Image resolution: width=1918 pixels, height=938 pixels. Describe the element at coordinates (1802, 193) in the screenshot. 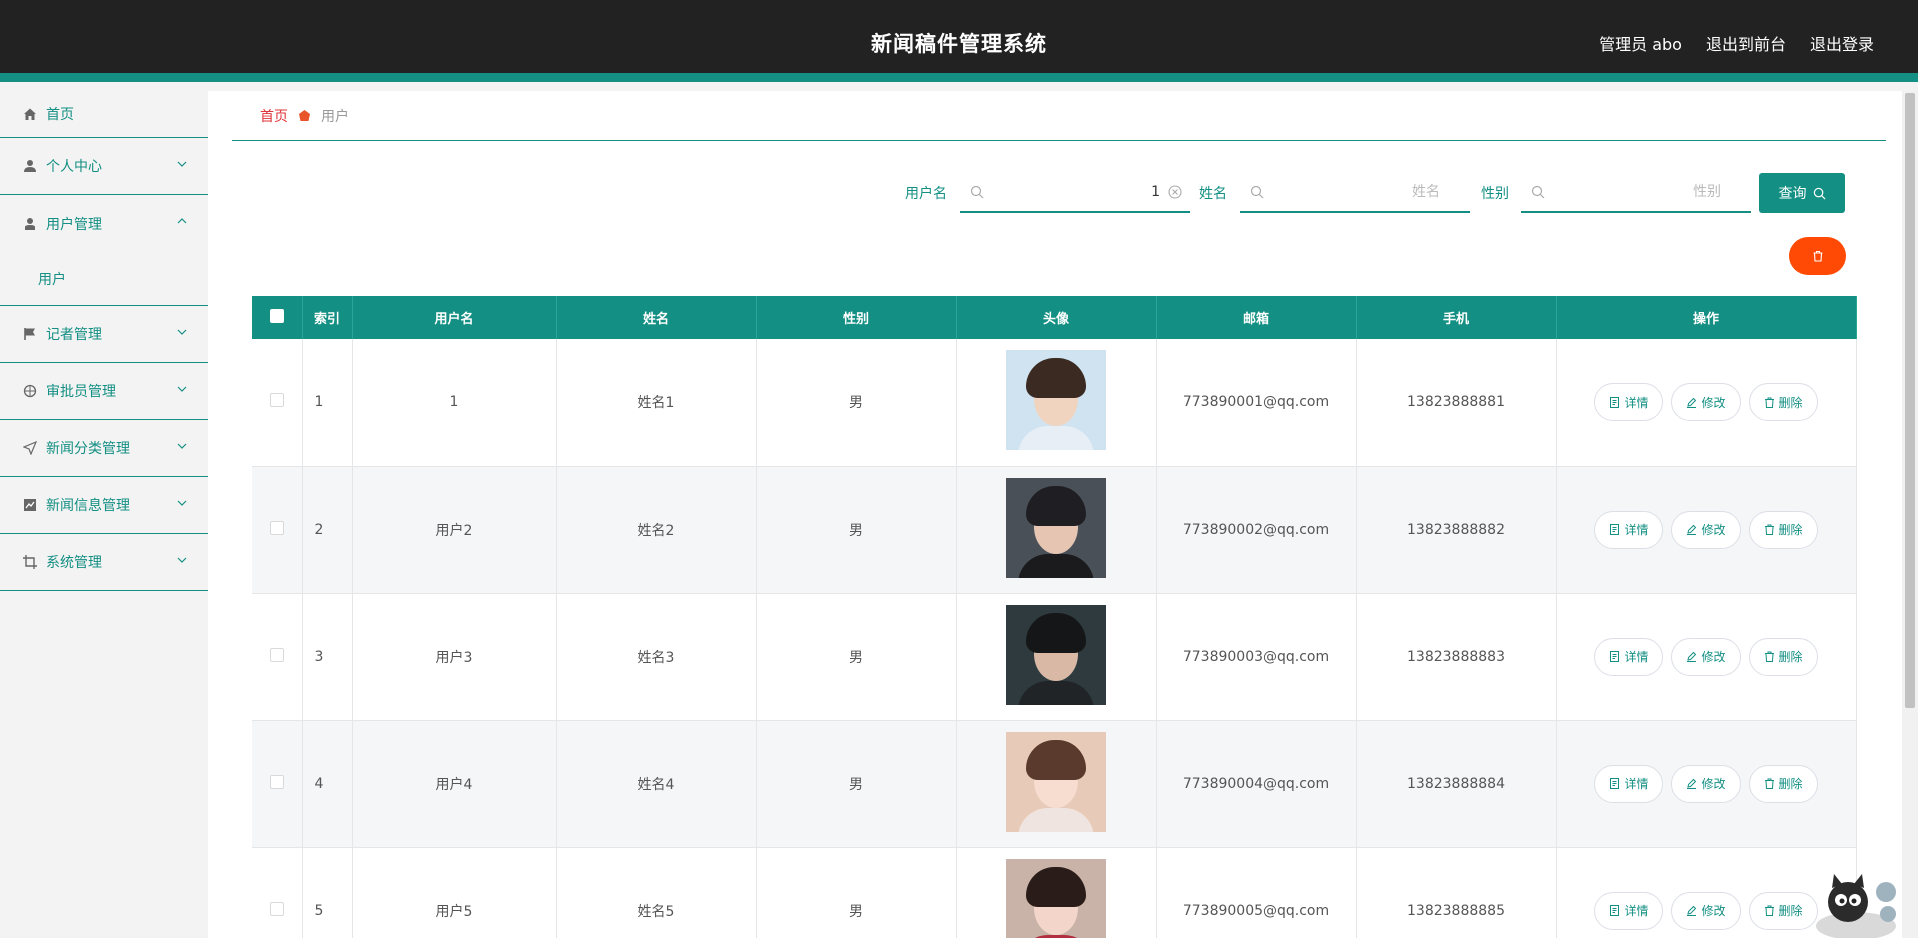

I see `query-button: 查询` at that location.